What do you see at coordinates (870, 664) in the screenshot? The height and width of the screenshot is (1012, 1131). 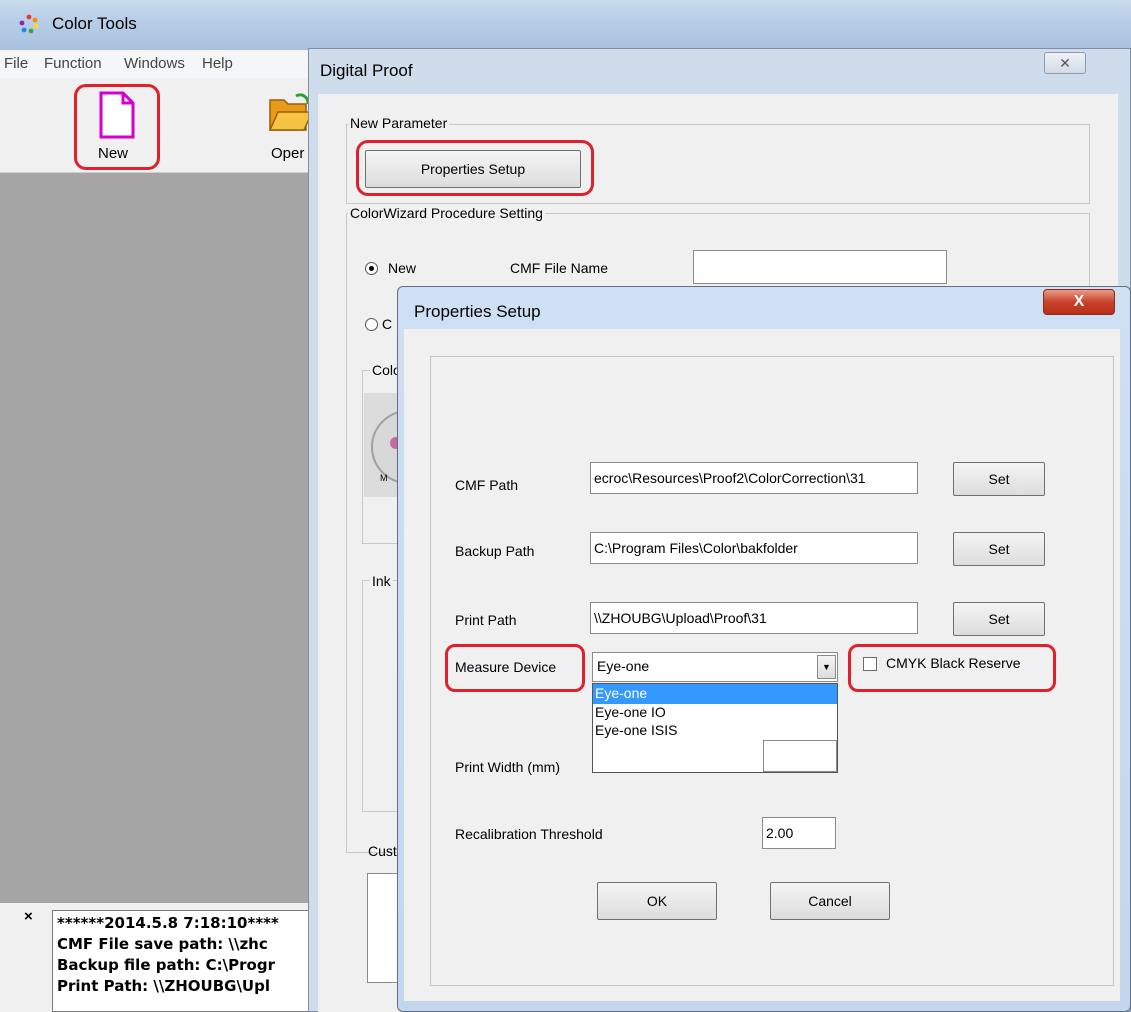 I see `cmyk-black-reserve-checkbox` at bounding box center [870, 664].